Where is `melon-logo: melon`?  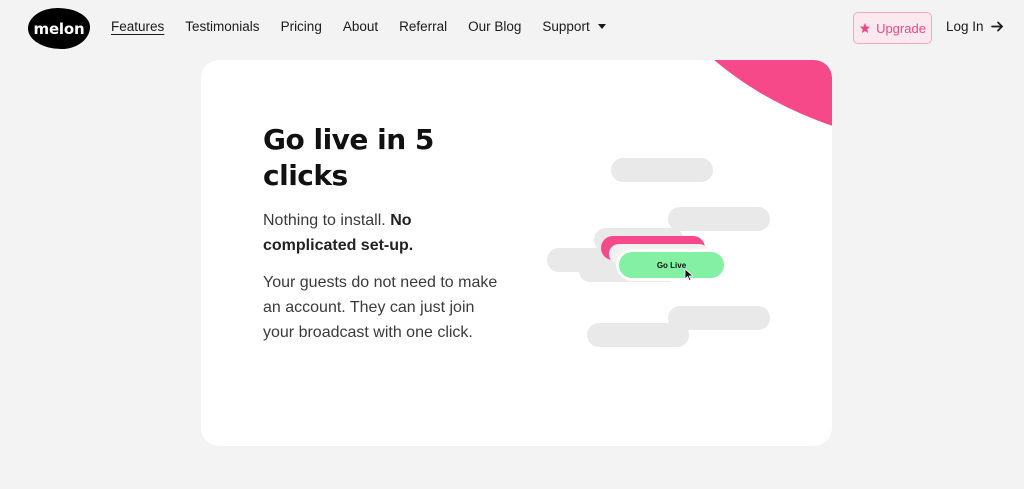 melon-logo: melon is located at coordinates (59, 28).